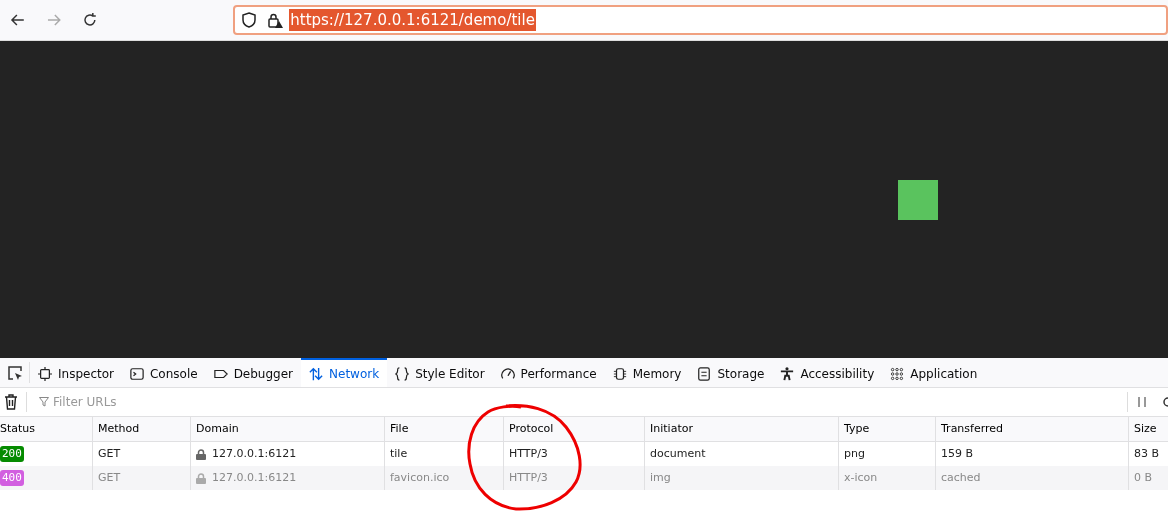  What do you see at coordinates (660, 477) in the screenshot?
I see `table-cell-text: img` at bounding box center [660, 477].